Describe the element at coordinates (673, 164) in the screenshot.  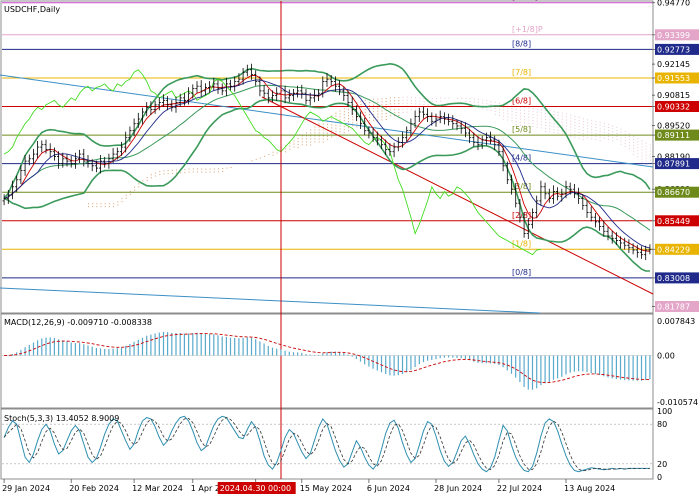
I see `price-level-tag-label: 0.87891` at that location.